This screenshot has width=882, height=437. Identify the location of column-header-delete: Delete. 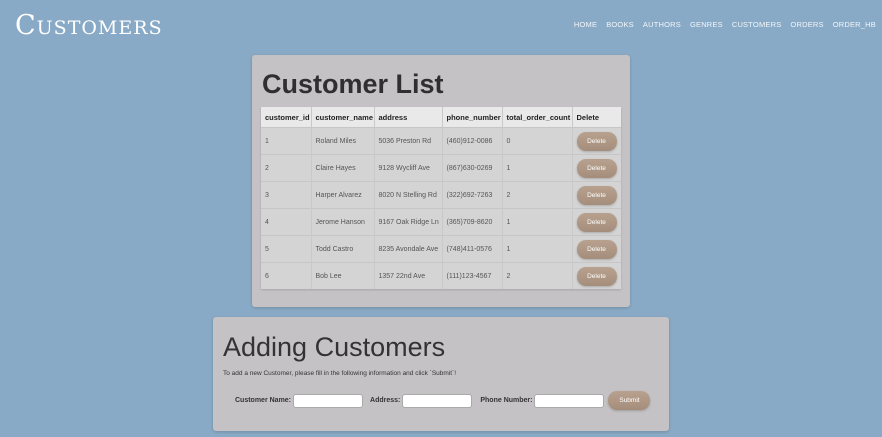
(596, 117).